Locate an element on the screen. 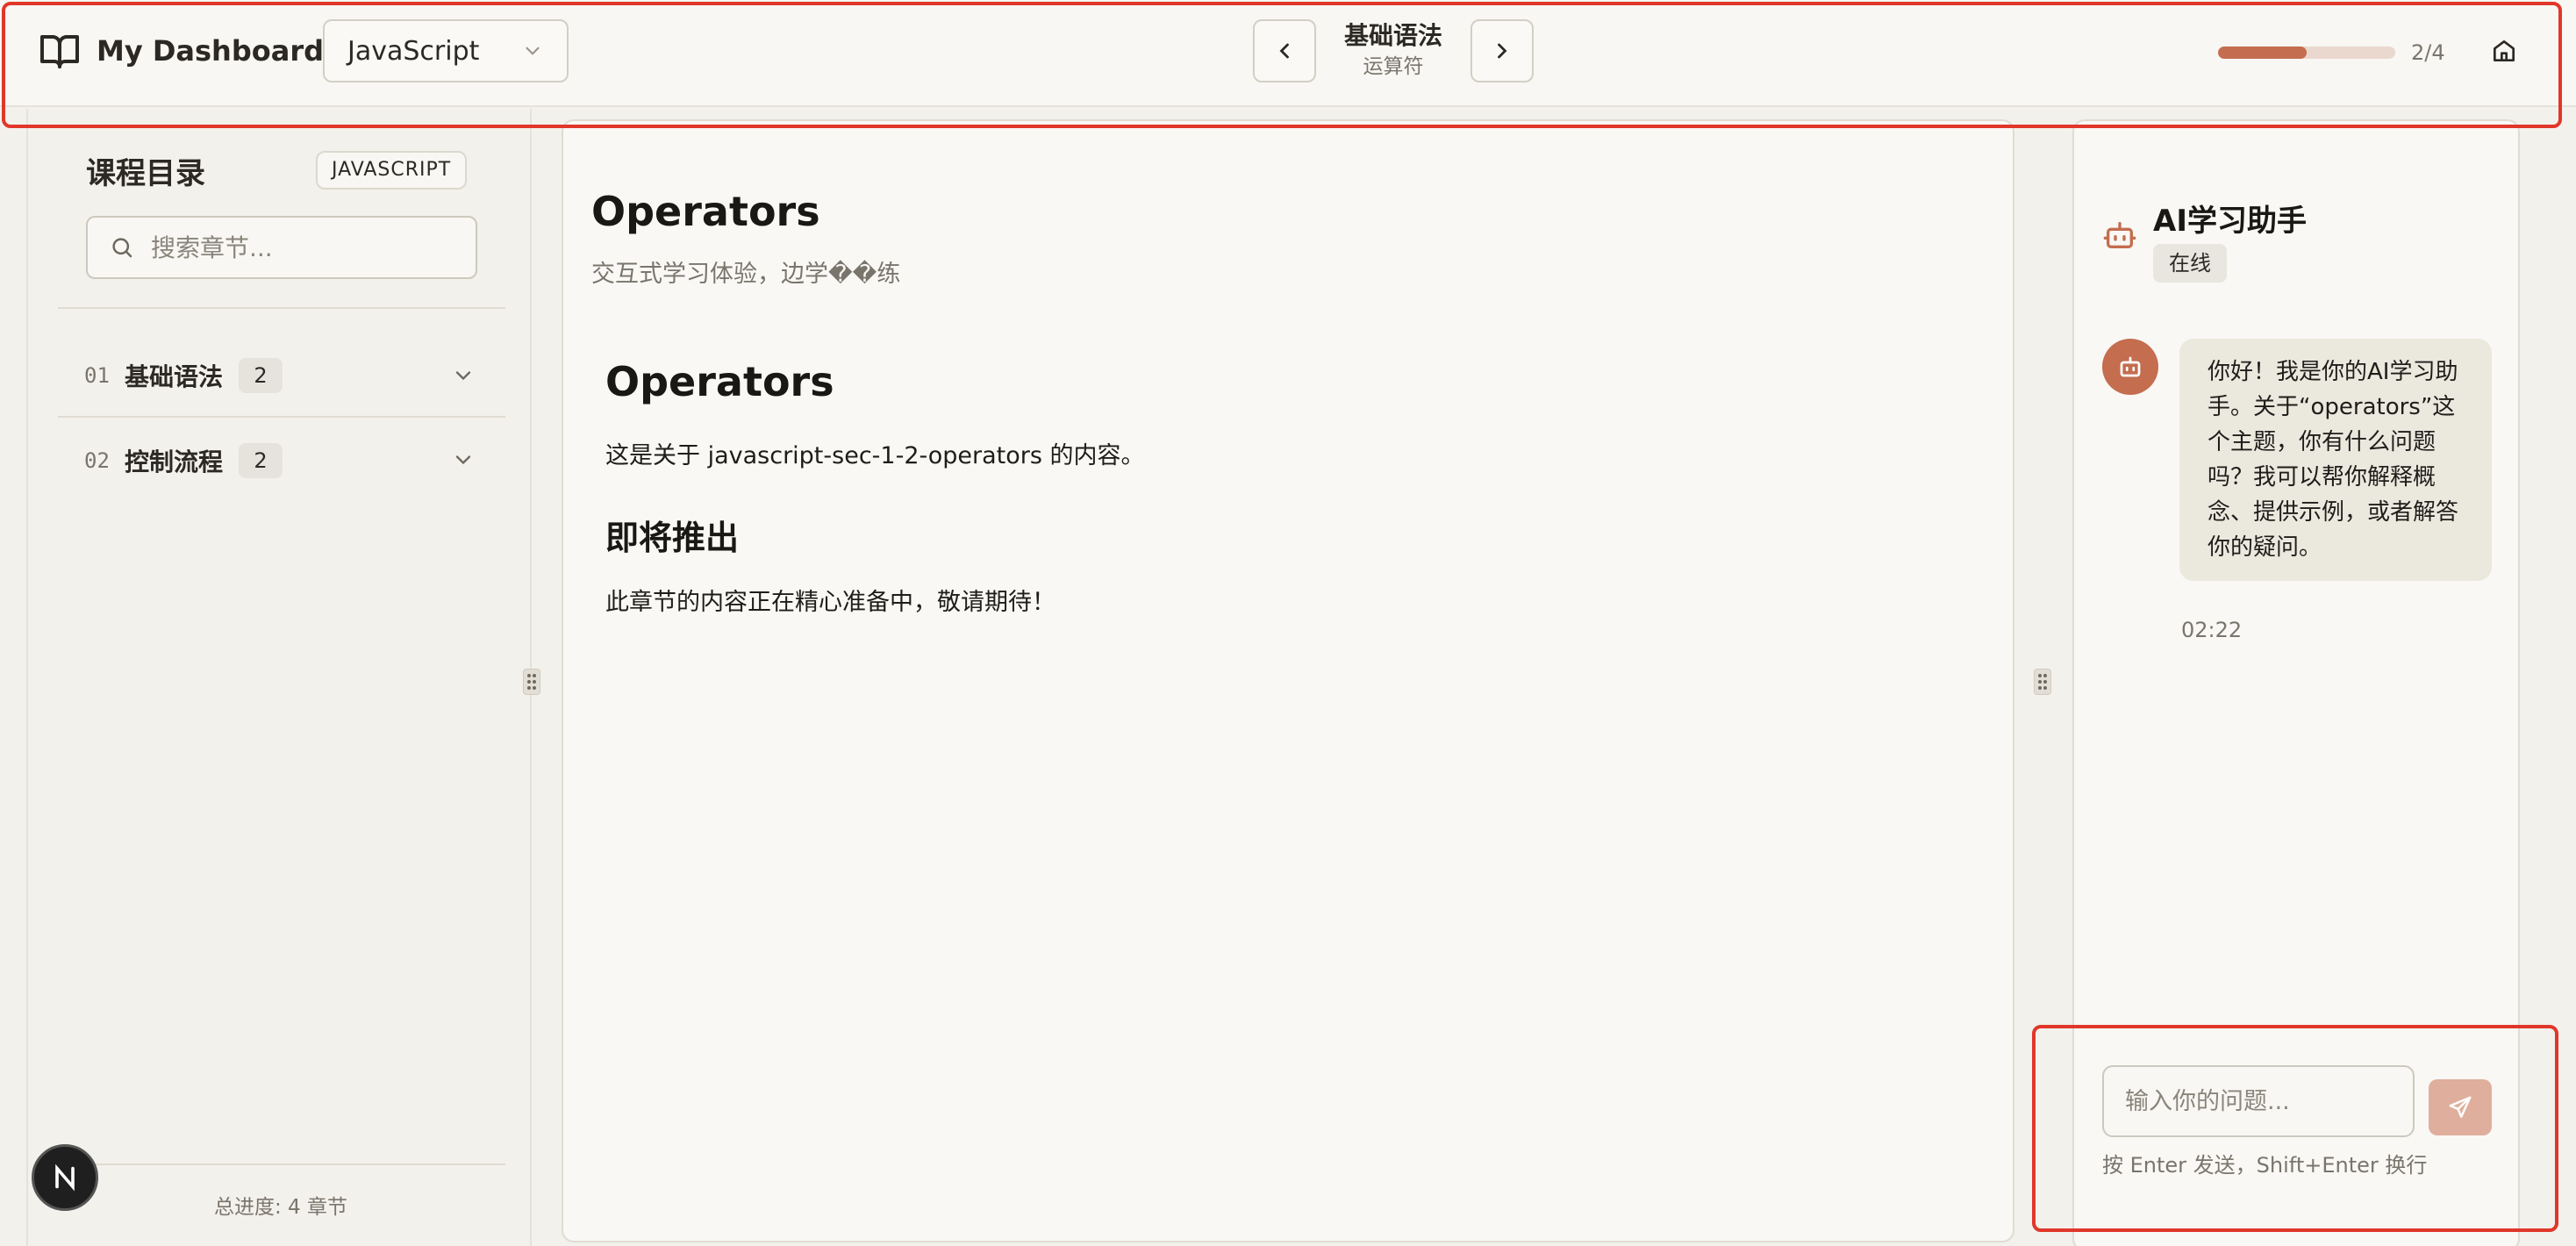  breadcrumb-section: 基础语法 is located at coordinates (1392, 35).